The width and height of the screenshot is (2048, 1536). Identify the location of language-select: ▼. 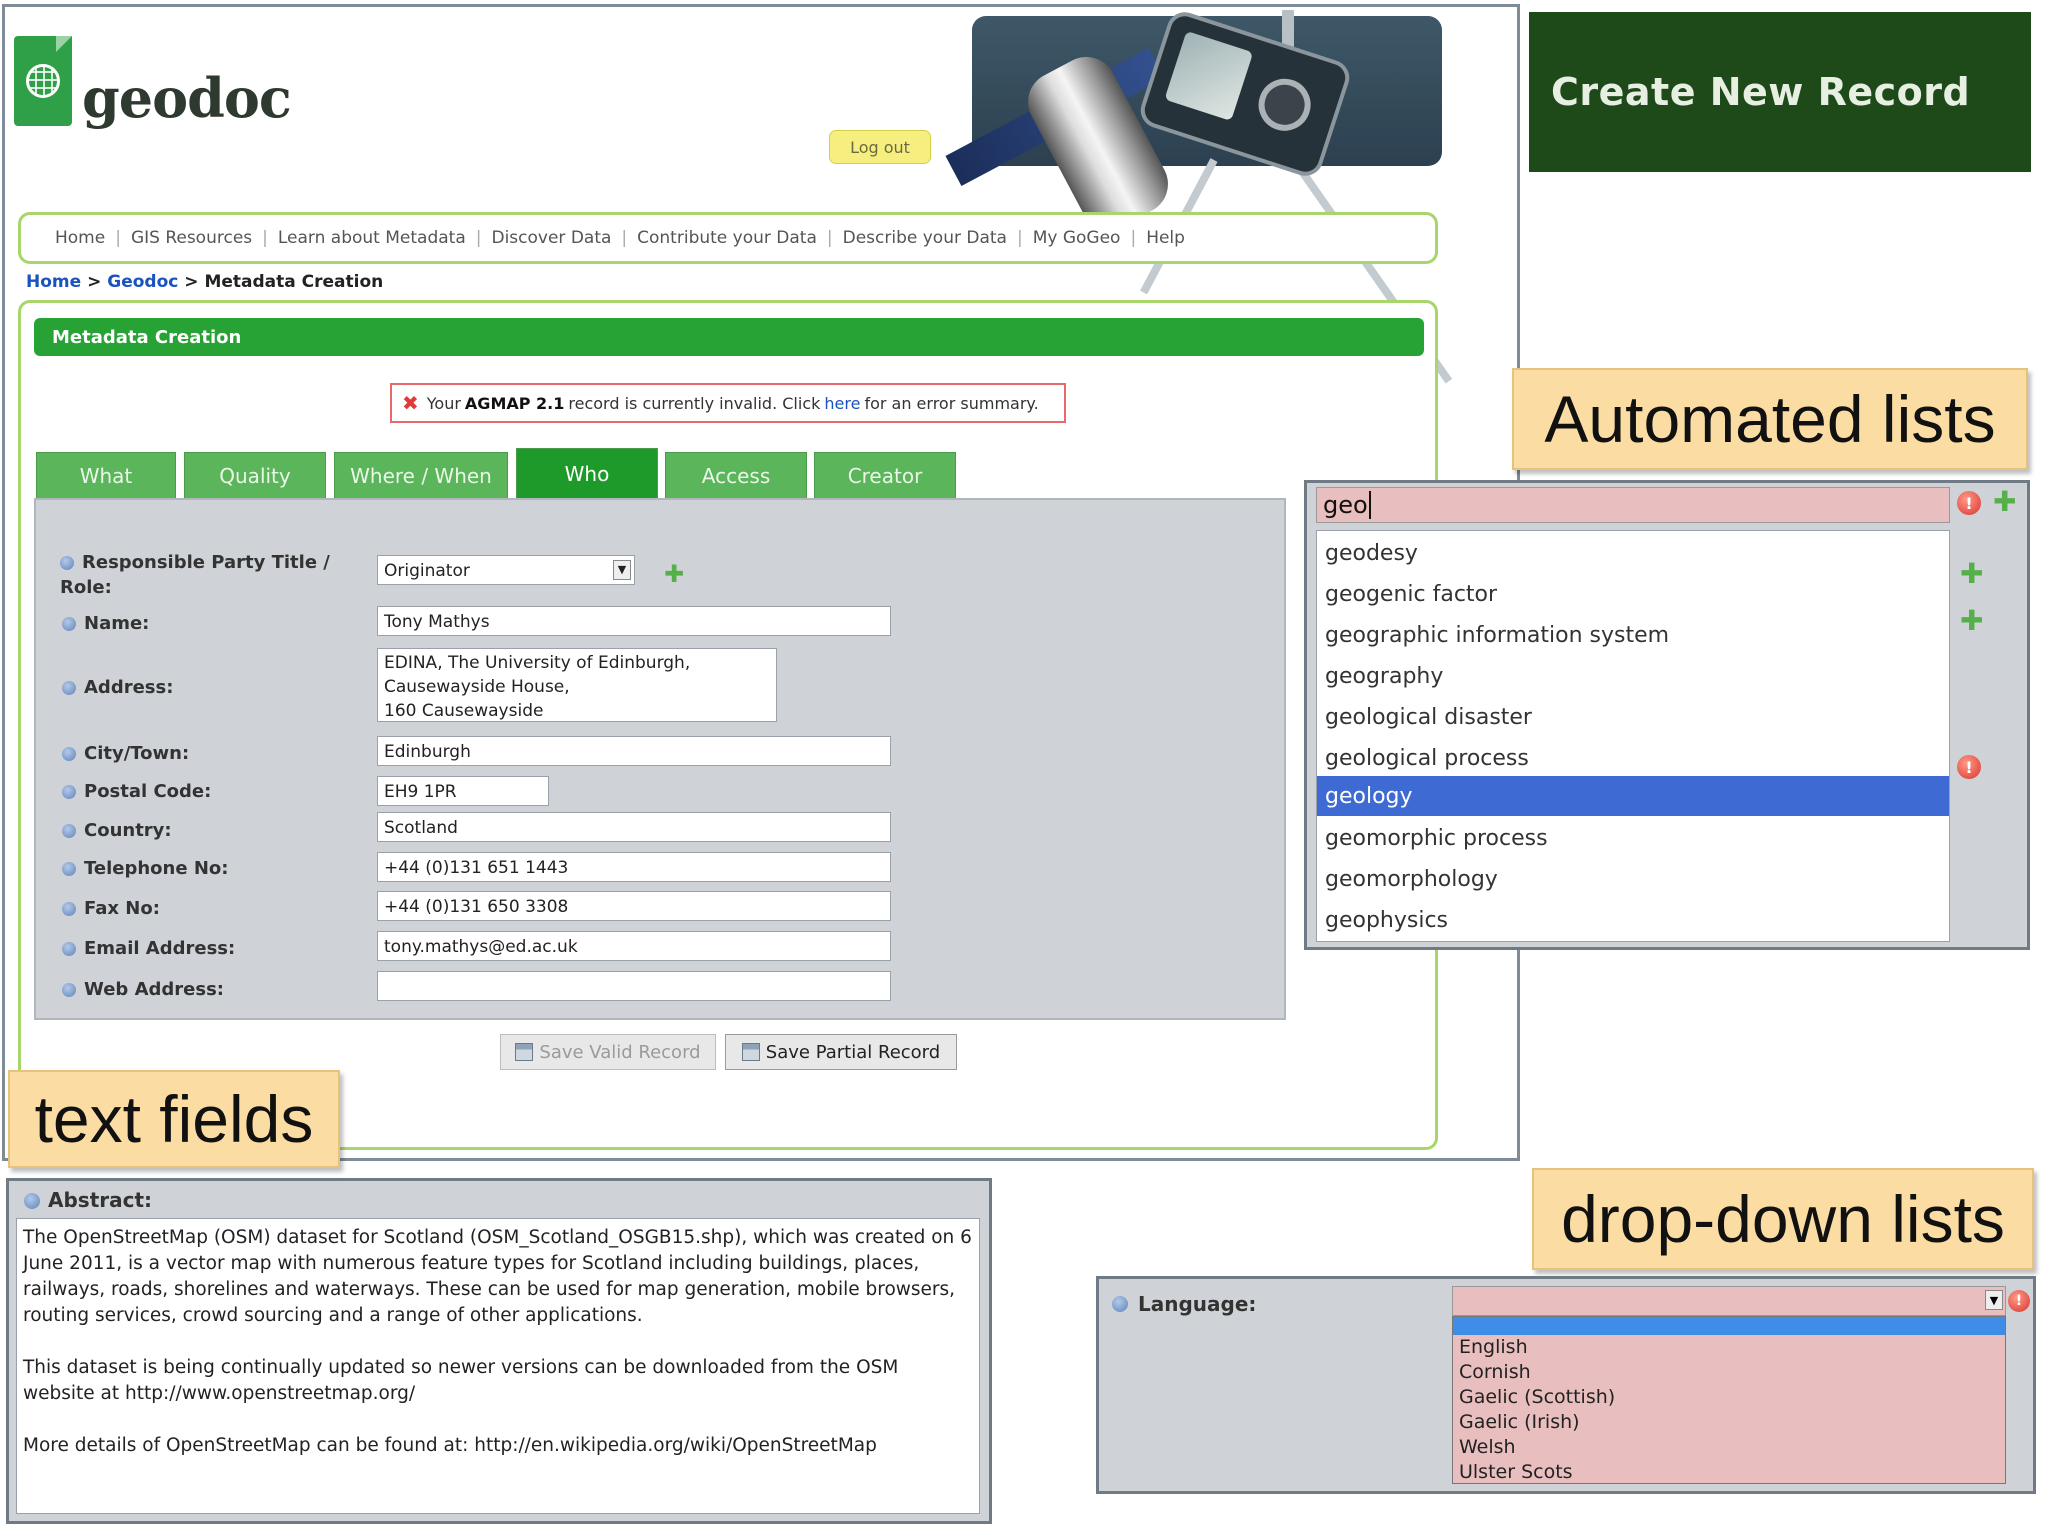
(1729, 1301).